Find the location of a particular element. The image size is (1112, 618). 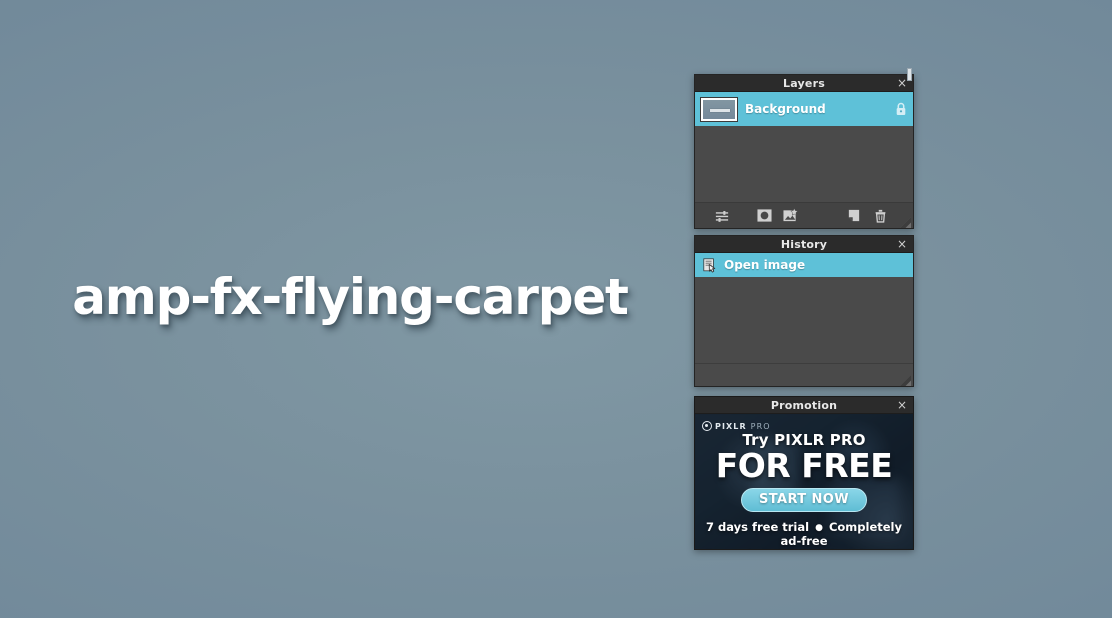

promotion-subtext-bold: 7 days free trial ● Completely ad-free is located at coordinates (804, 534).